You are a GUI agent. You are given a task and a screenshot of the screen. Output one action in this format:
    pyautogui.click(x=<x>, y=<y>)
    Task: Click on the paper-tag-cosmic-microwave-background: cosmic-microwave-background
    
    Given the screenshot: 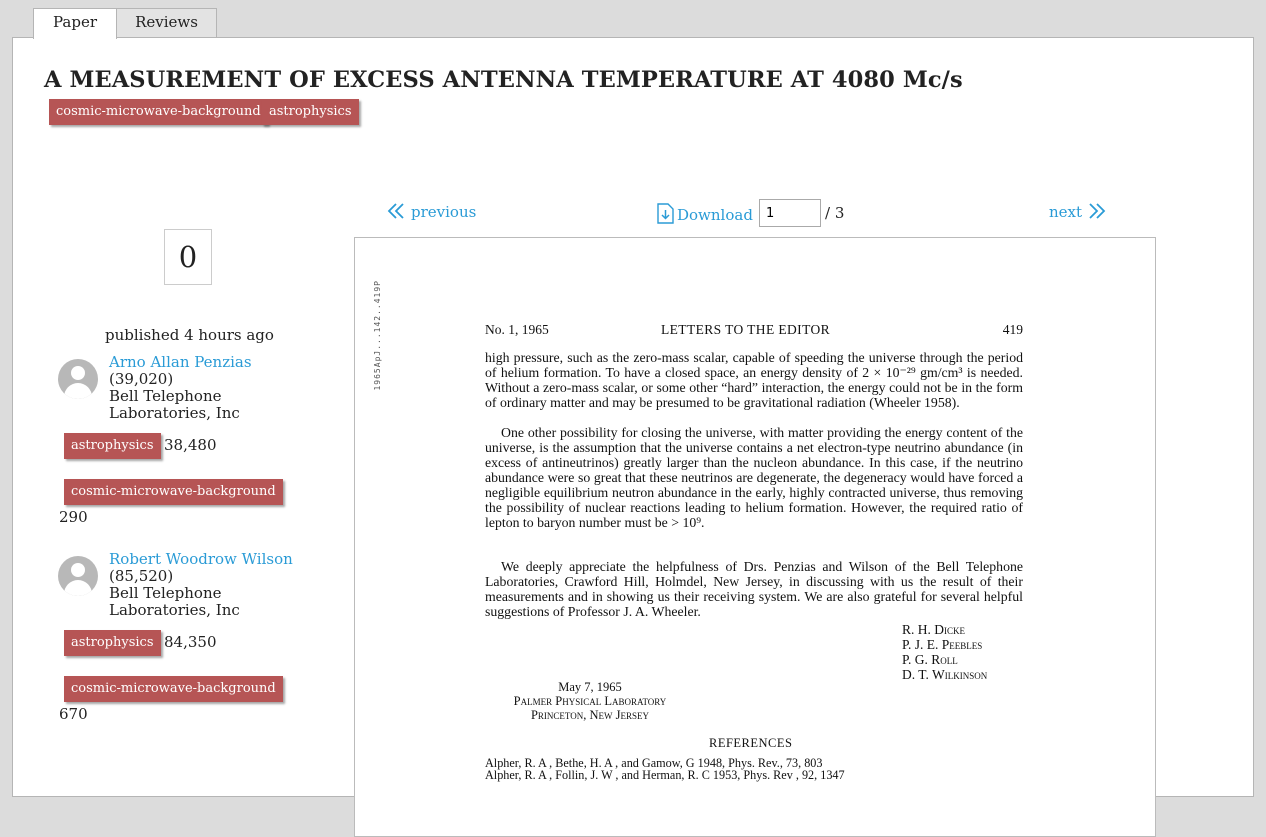 What is the action you would take?
    pyautogui.click(x=158, y=112)
    